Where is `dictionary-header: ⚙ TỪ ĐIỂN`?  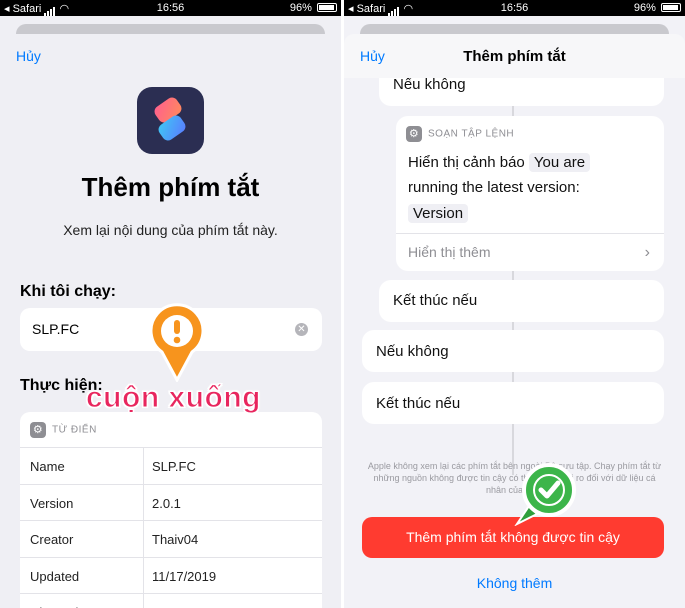
dictionary-header: ⚙ TỪ ĐIỂN is located at coordinates (171, 430).